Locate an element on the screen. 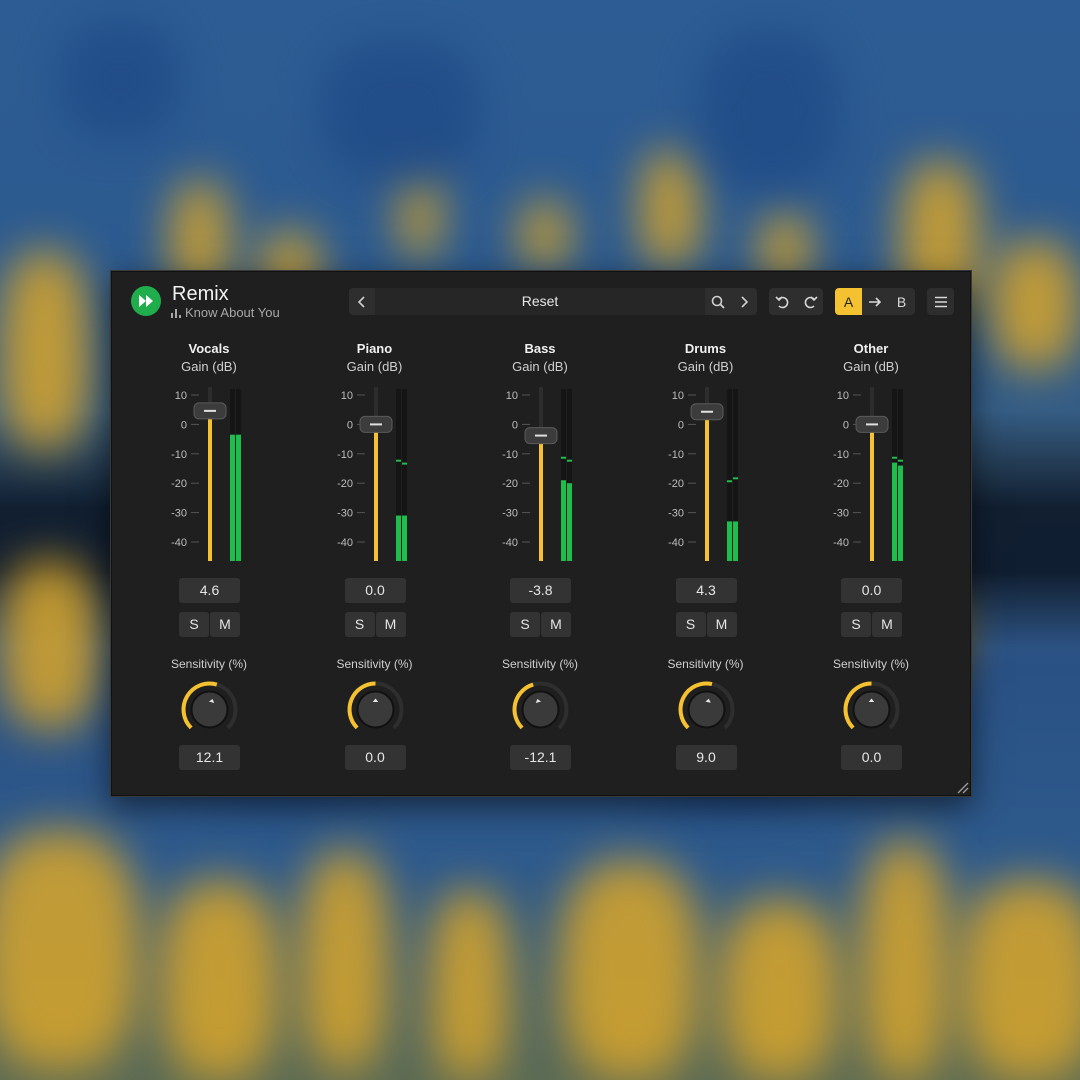 The image size is (1080, 1080). menu-button is located at coordinates (940, 301).